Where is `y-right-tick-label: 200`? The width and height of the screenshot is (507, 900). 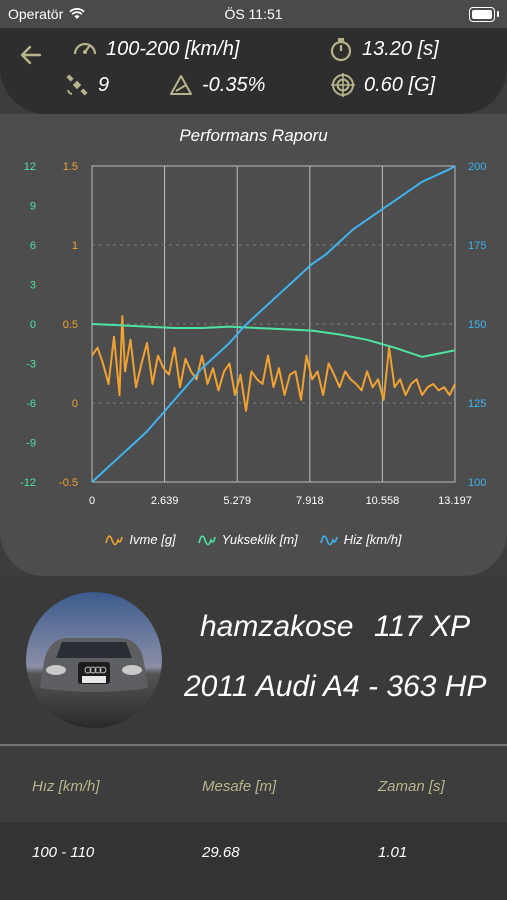 y-right-tick-label: 200 is located at coordinates (477, 167).